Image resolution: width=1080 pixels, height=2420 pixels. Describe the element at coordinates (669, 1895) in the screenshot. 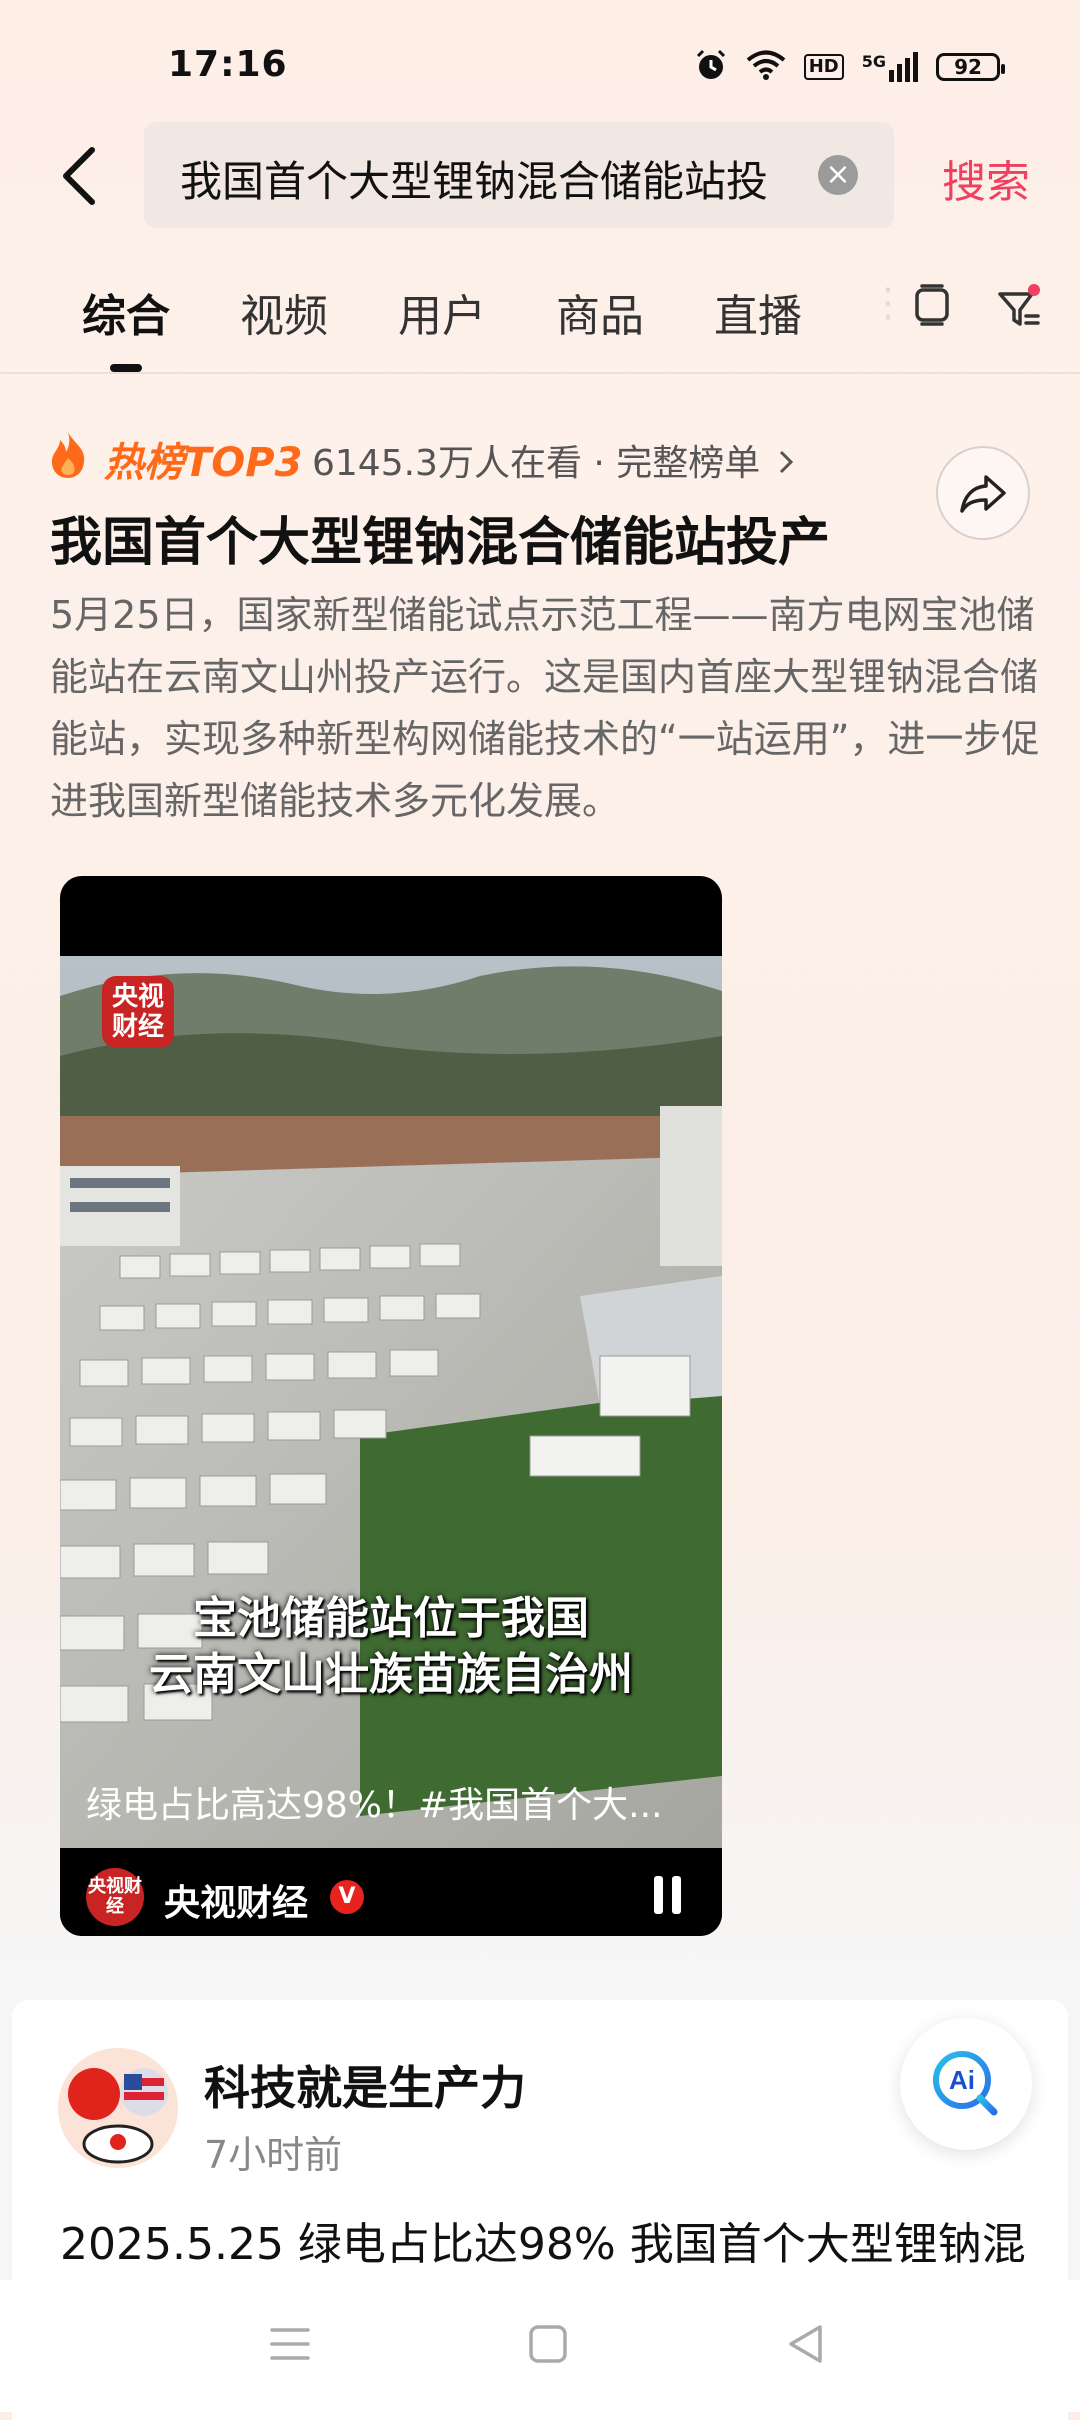

I see `pause-button` at that location.